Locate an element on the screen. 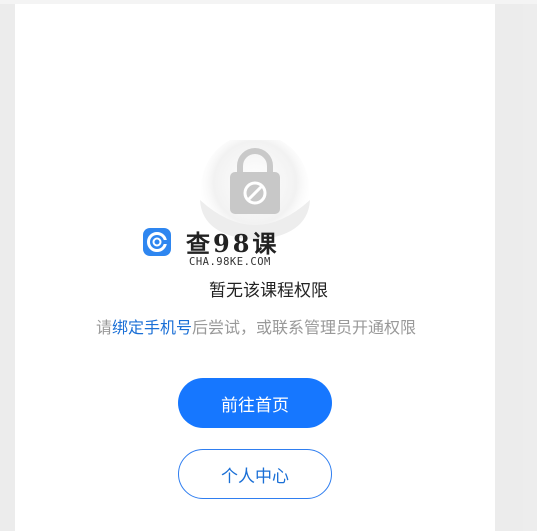 The height and width of the screenshot is (531, 537). hint-prefix: 请 is located at coordinates (103, 327).